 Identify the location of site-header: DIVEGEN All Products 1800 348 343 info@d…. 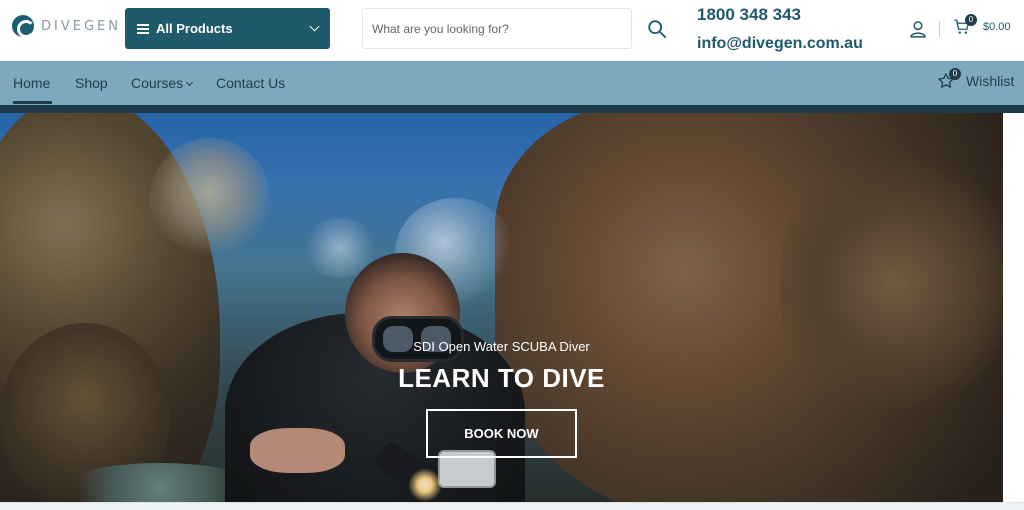
(512, 30).